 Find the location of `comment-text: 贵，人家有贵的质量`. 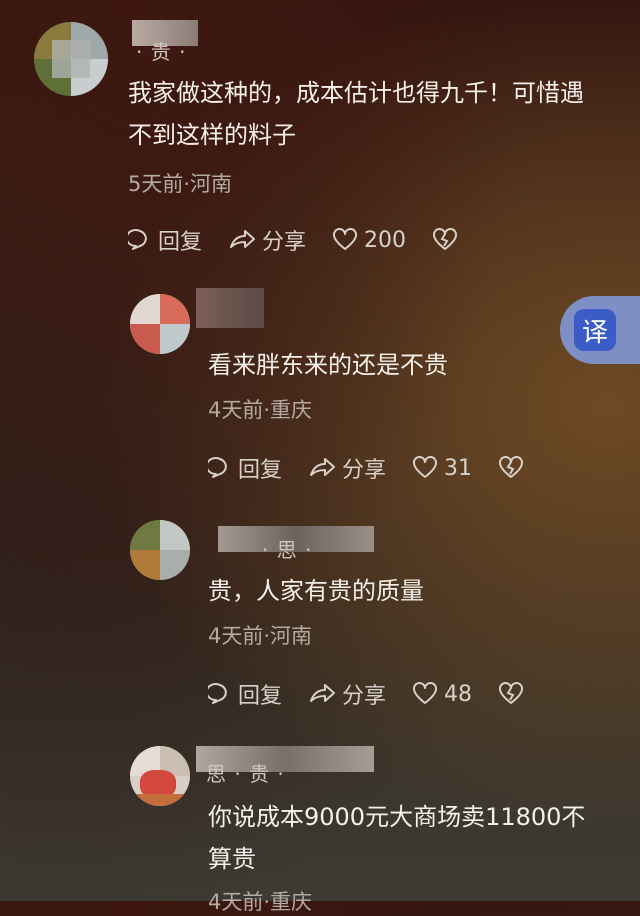

comment-text: 贵，人家有贵的质量 is located at coordinates (424, 591).